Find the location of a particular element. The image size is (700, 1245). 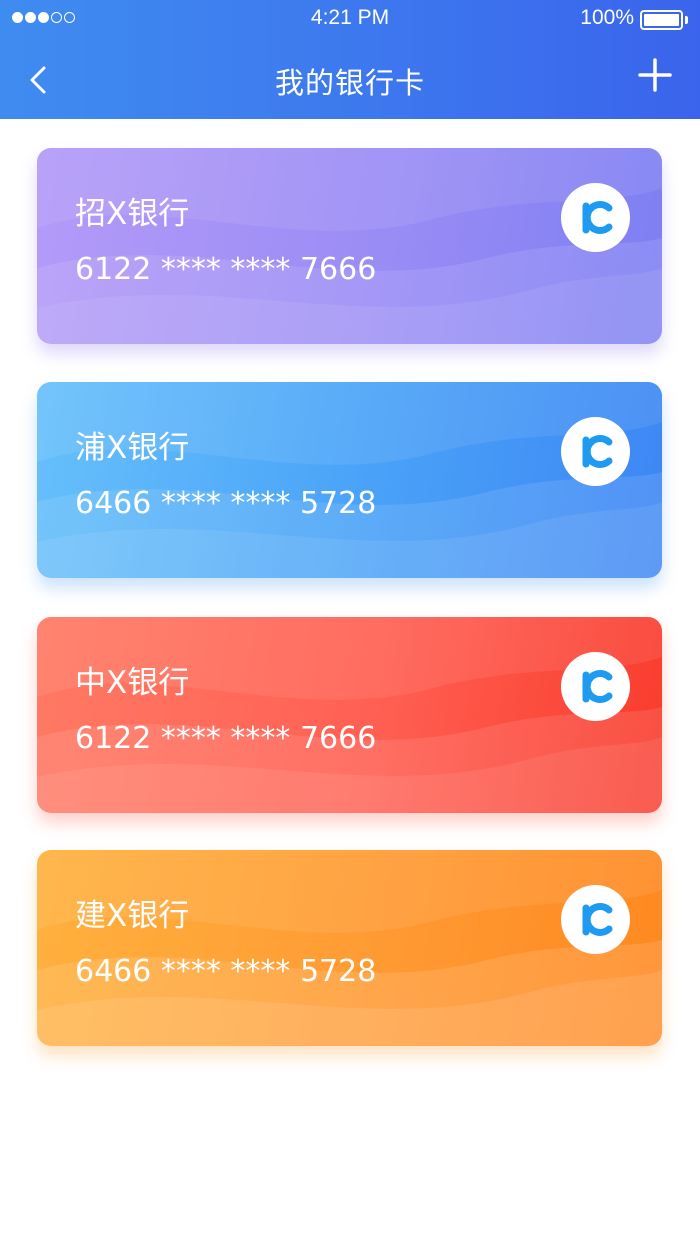

bank-name: 浦X银行 is located at coordinates (132, 448).